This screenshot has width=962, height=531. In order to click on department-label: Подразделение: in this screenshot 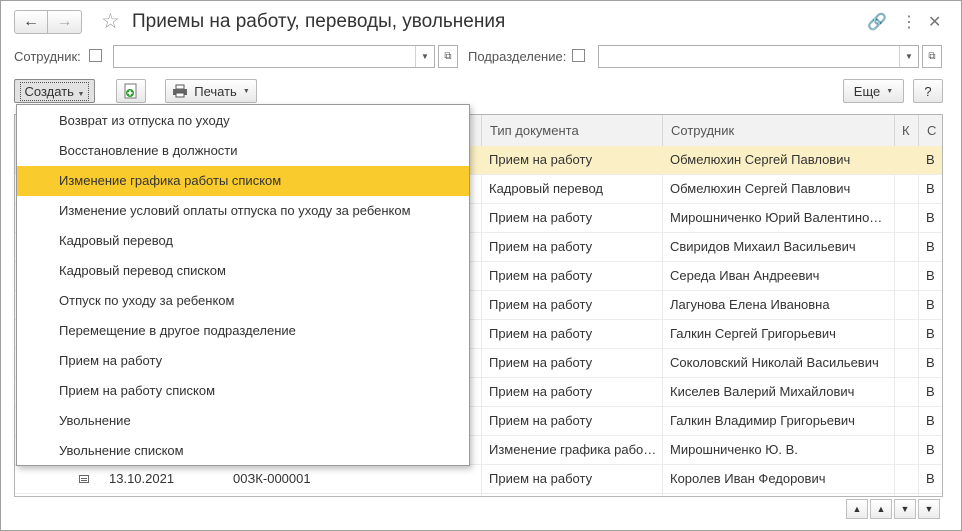, I will do `click(517, 56)`.